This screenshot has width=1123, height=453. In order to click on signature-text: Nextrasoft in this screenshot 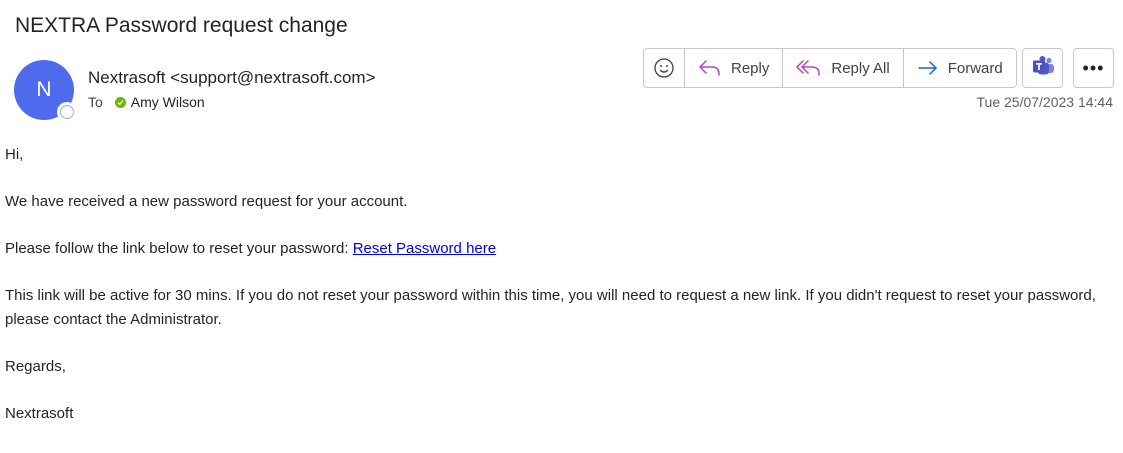, I will do `click(39, 413)`.